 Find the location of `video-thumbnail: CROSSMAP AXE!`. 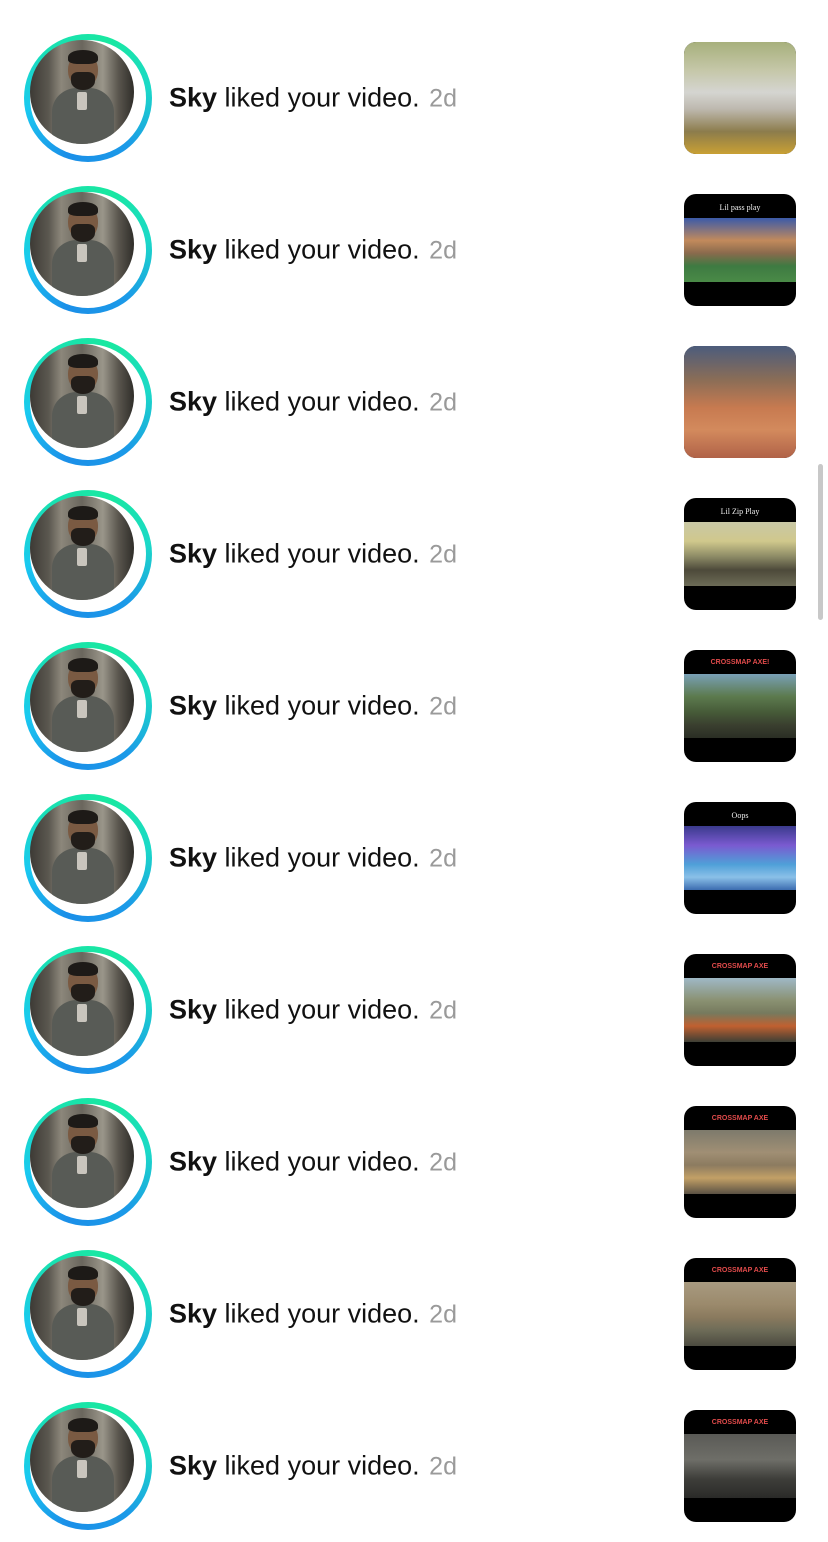

video-thumbnail: CROSSMAP AXE! is located at coordinates (740, 706).